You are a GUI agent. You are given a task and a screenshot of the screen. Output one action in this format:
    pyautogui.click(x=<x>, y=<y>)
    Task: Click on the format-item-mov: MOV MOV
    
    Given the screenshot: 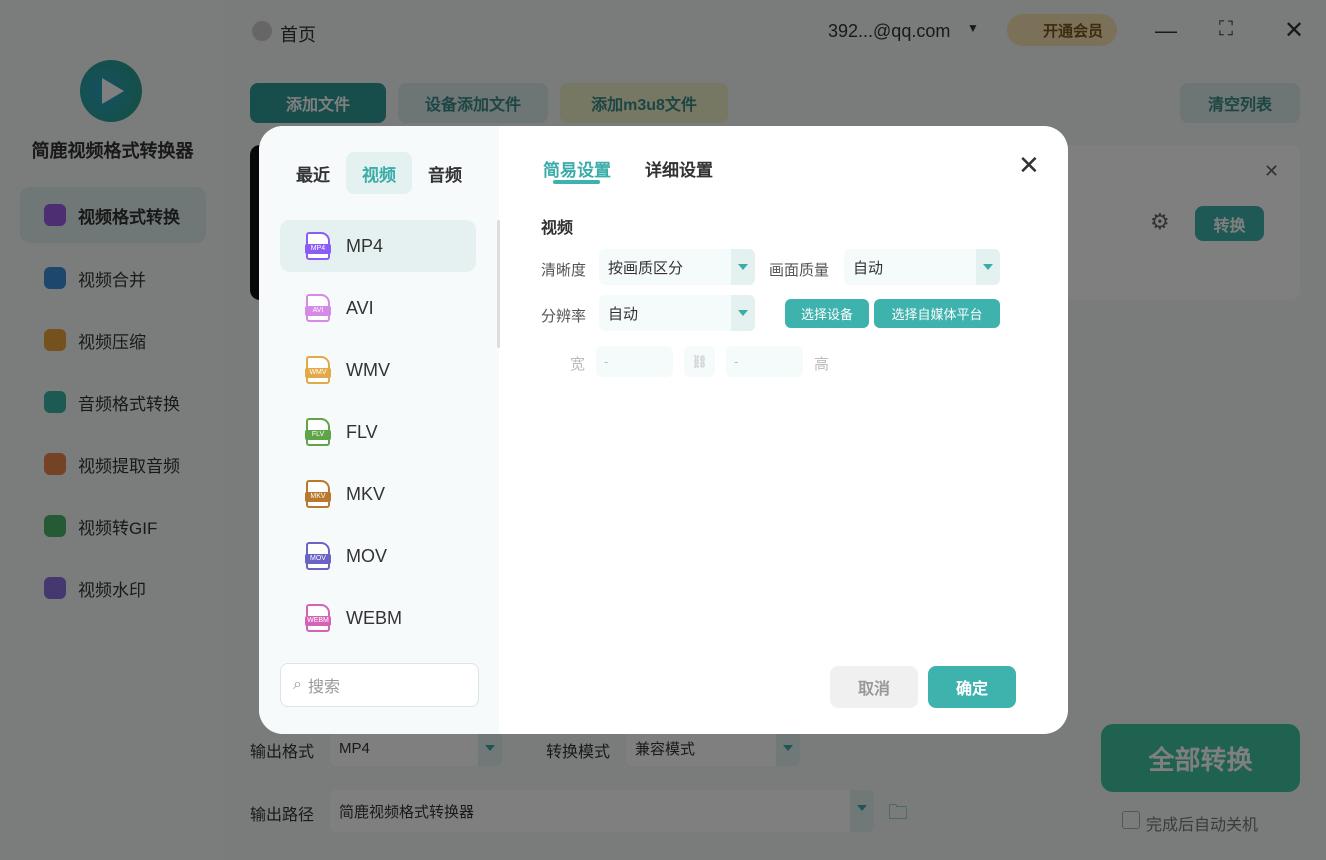 What is the action you would take?
    pyautogui.click(x=378, y=556)
    